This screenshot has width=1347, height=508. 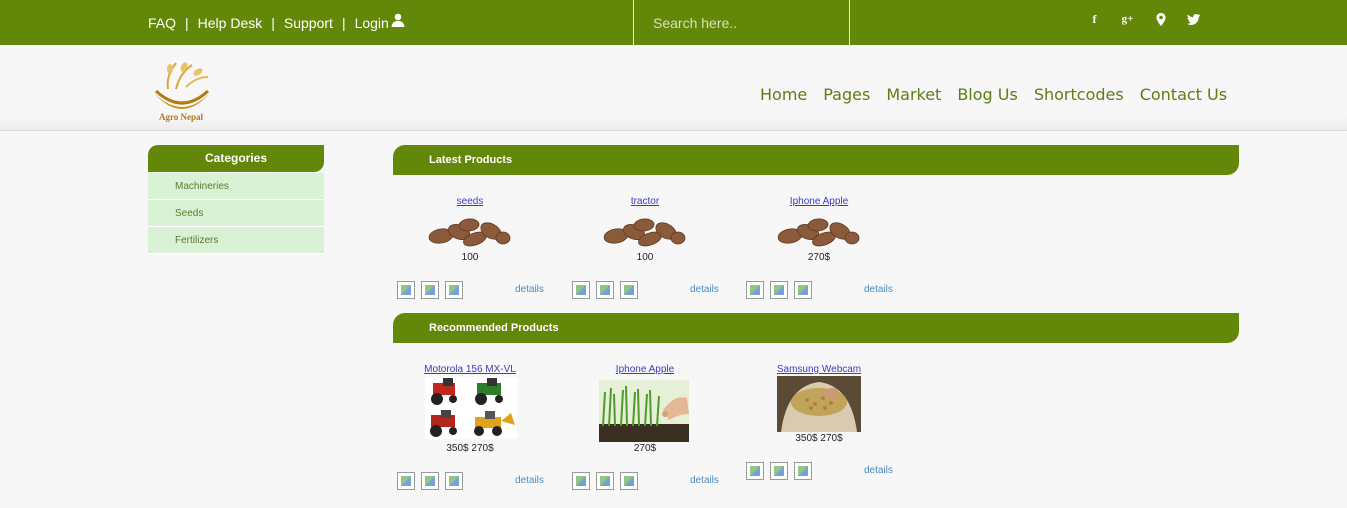 I want to click on faq-link: FAQ, so click(x=162, y=23).